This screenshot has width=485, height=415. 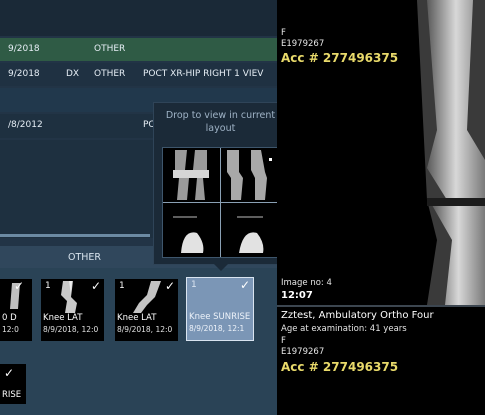 What do you see at coordinates (203, 74) in the screenshot?
I see `study-description: POCT XR-HIP RIGHT 1 VIEV` at bounding box center [203, 74].